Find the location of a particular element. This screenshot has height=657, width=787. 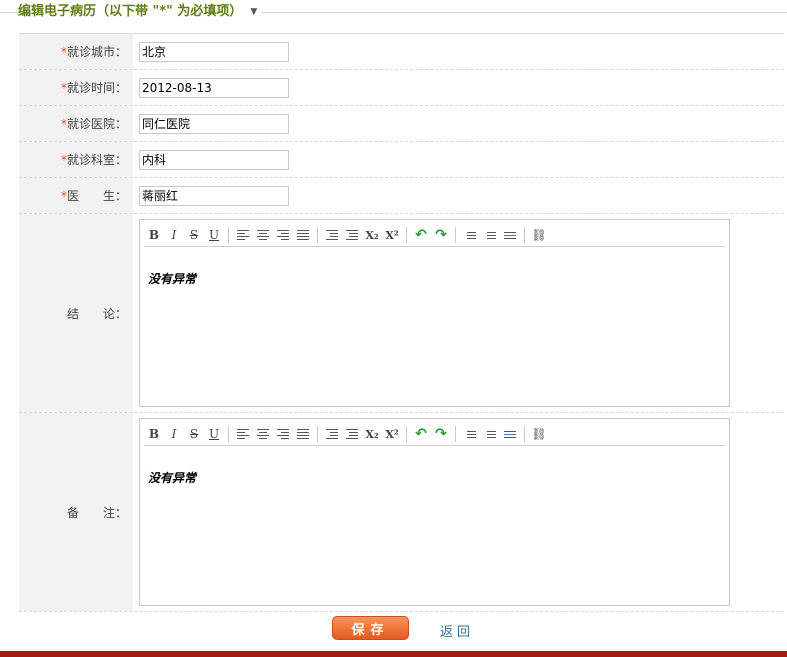

form-row-department: * 就诊科室： is located at coordinates (401, 160).